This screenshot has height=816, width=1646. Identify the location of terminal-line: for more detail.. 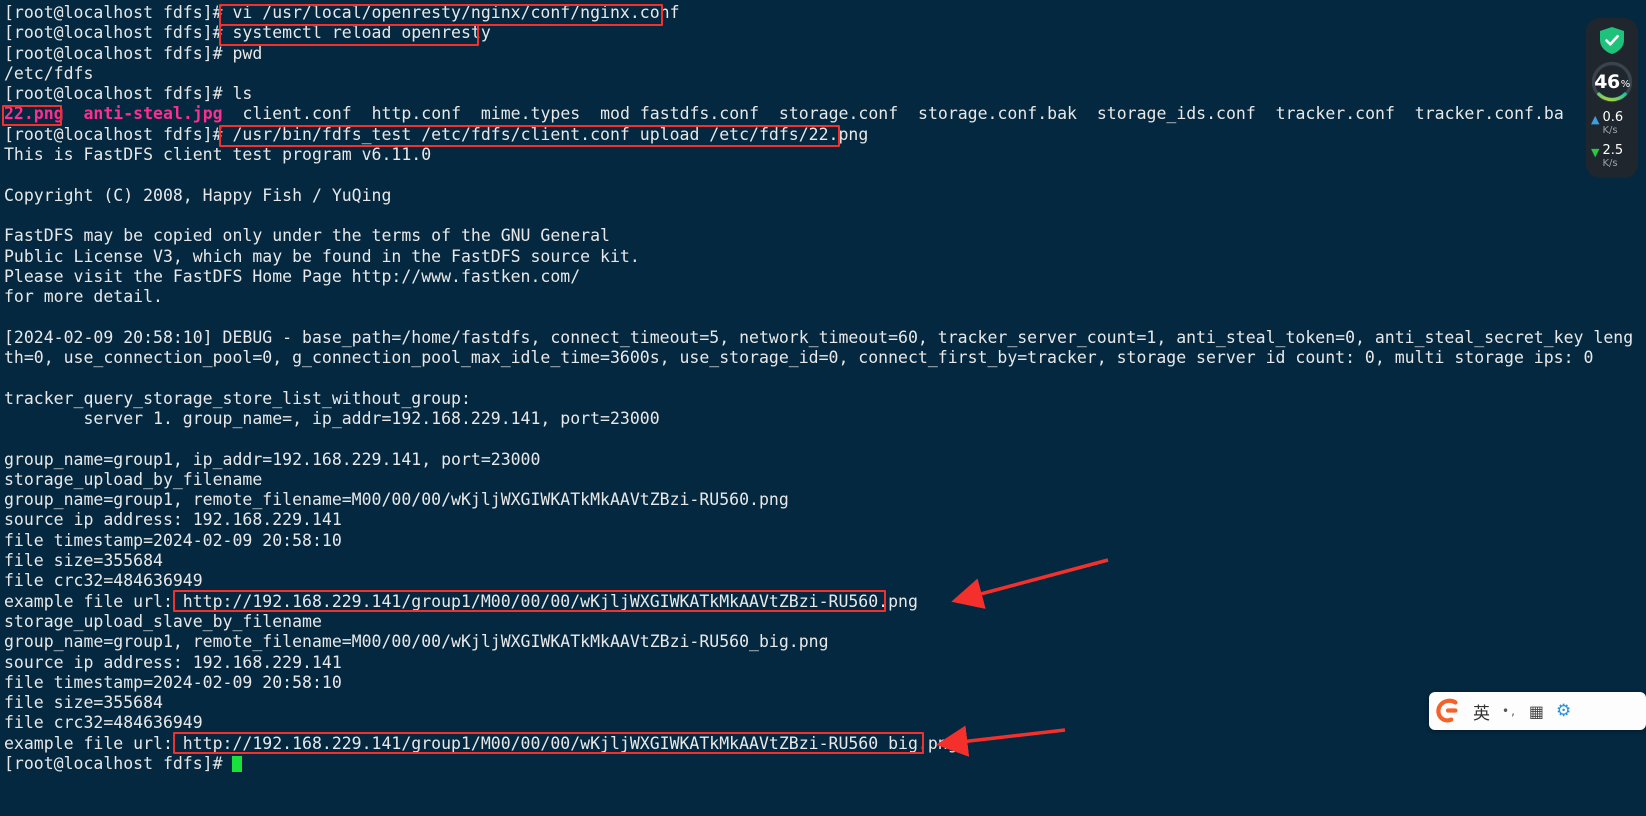
(825, 297).